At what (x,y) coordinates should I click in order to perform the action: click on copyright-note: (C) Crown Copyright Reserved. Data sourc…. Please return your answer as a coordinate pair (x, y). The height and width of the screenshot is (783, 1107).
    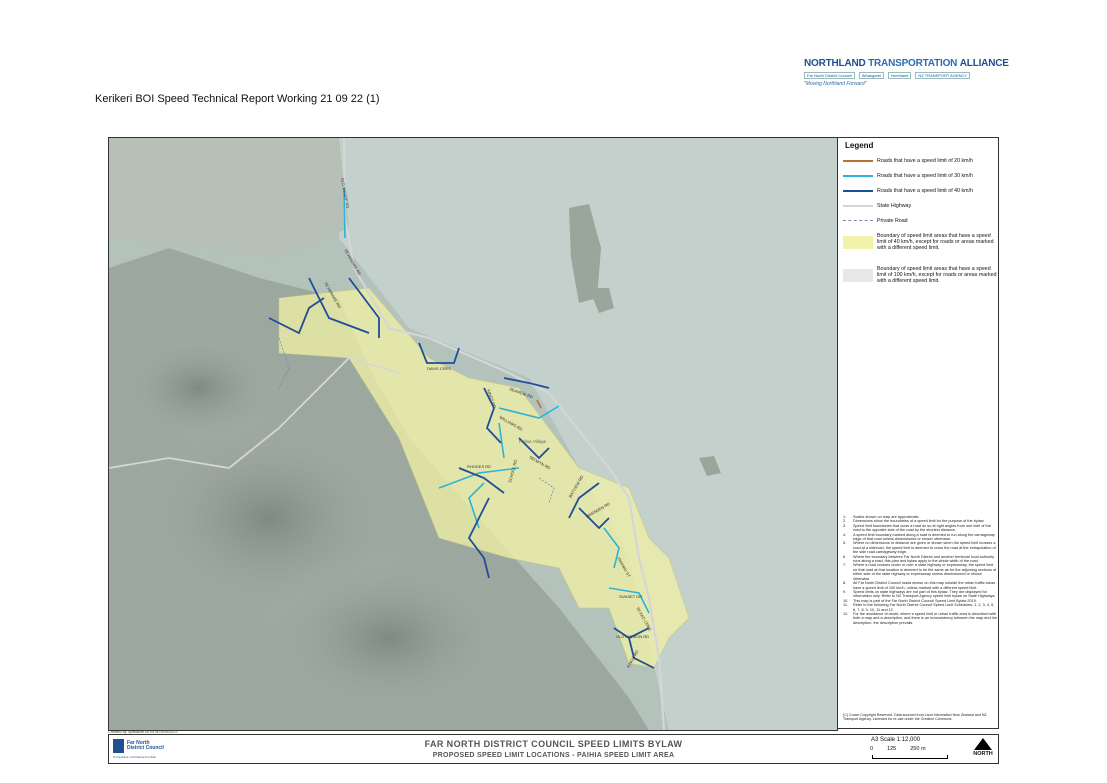
    Looking at the image, I should click on (915, 717).